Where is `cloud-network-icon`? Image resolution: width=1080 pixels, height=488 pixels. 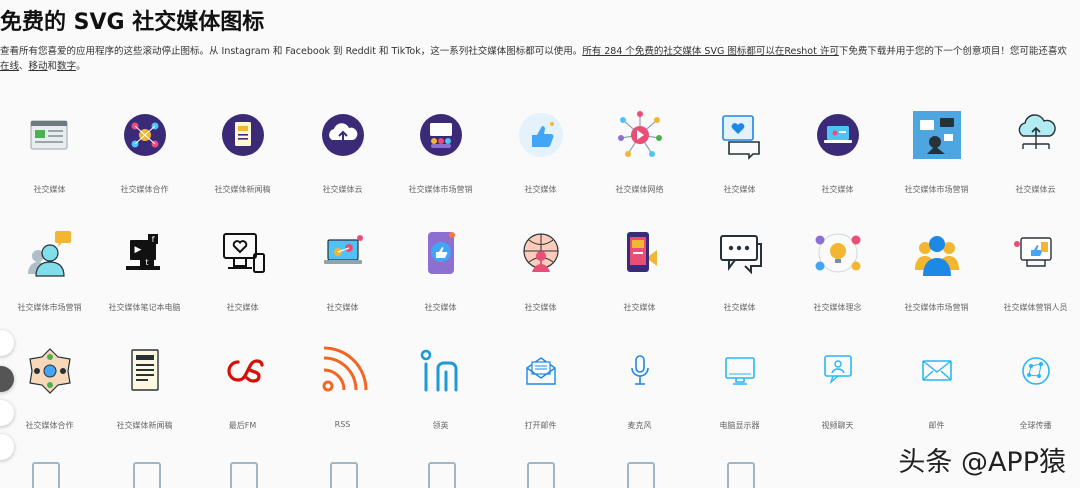 cloud-network-icon is located at coordinates (1037, 131).